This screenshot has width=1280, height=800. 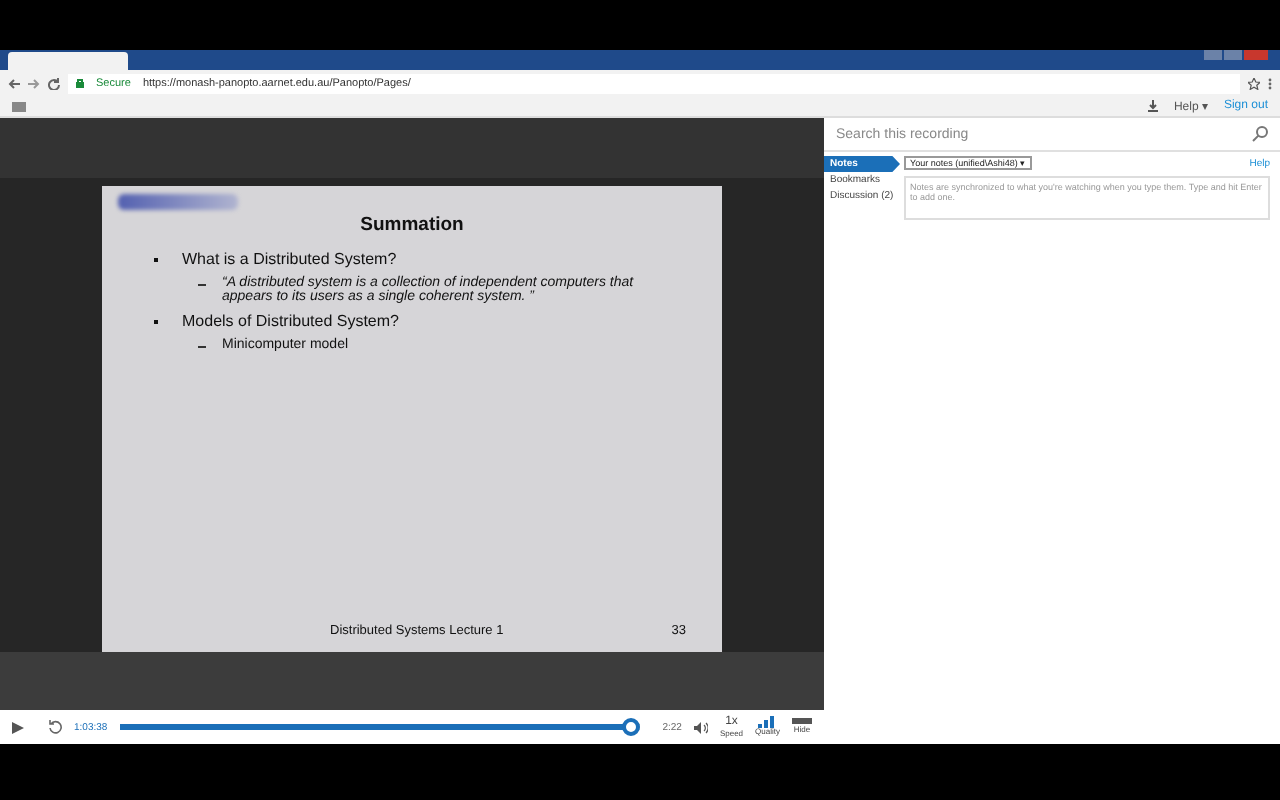 I want to click on slide-title: Summation, so click(x=412, y=225).